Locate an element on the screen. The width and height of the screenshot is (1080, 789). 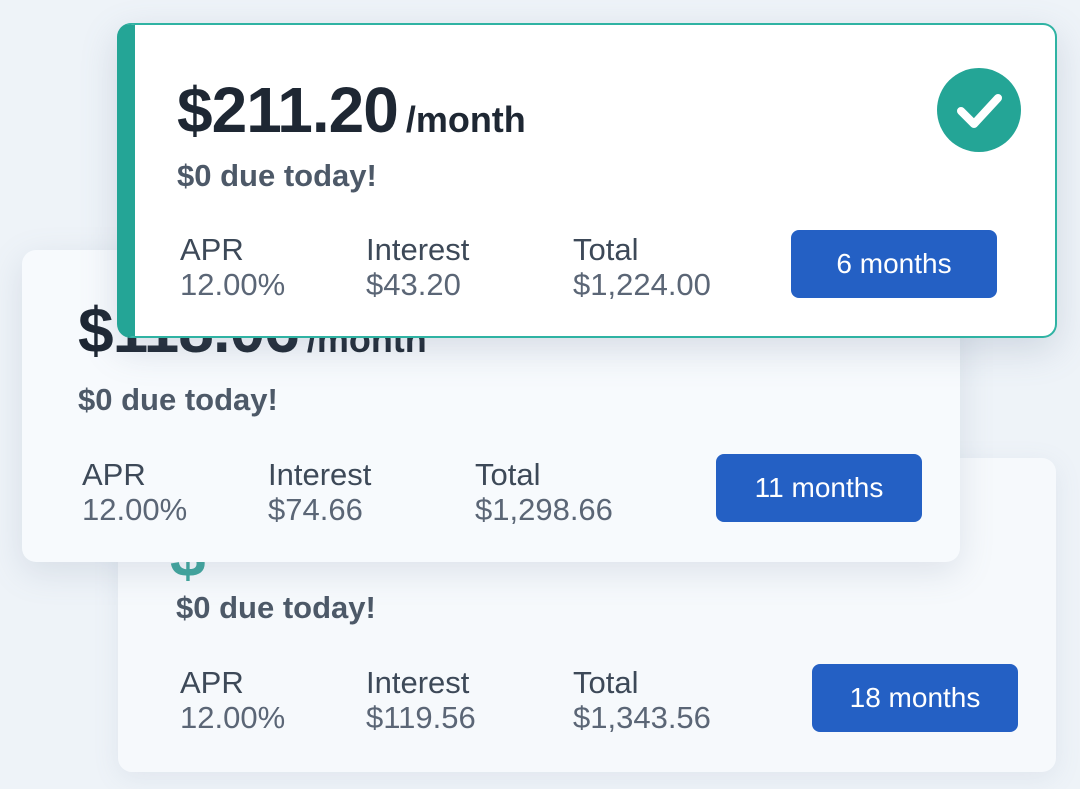
term-button-18-months: 18 months is located at coordinates (915, 698).